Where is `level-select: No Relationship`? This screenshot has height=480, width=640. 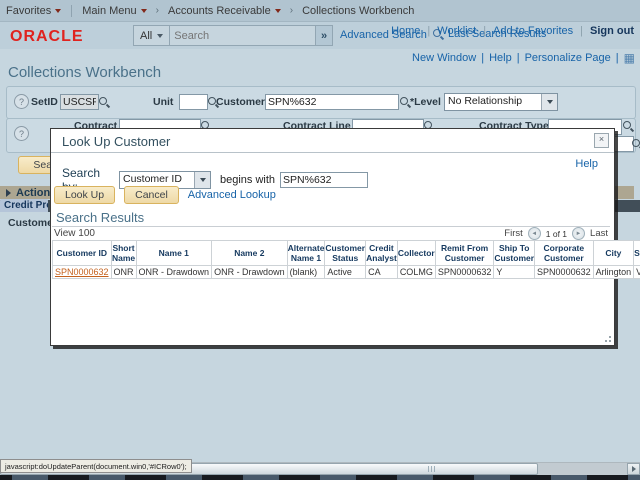 level-select: No Relationship is located at coordinates (501, 102).